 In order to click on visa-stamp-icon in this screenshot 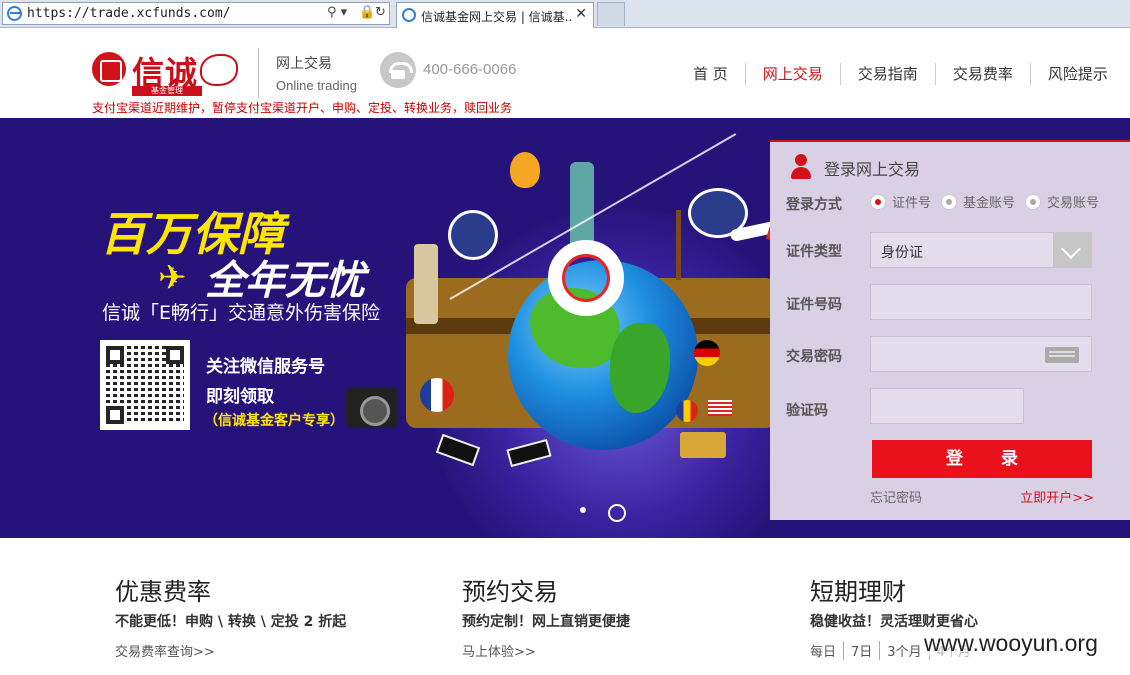, I will do `click(473, 235)`.